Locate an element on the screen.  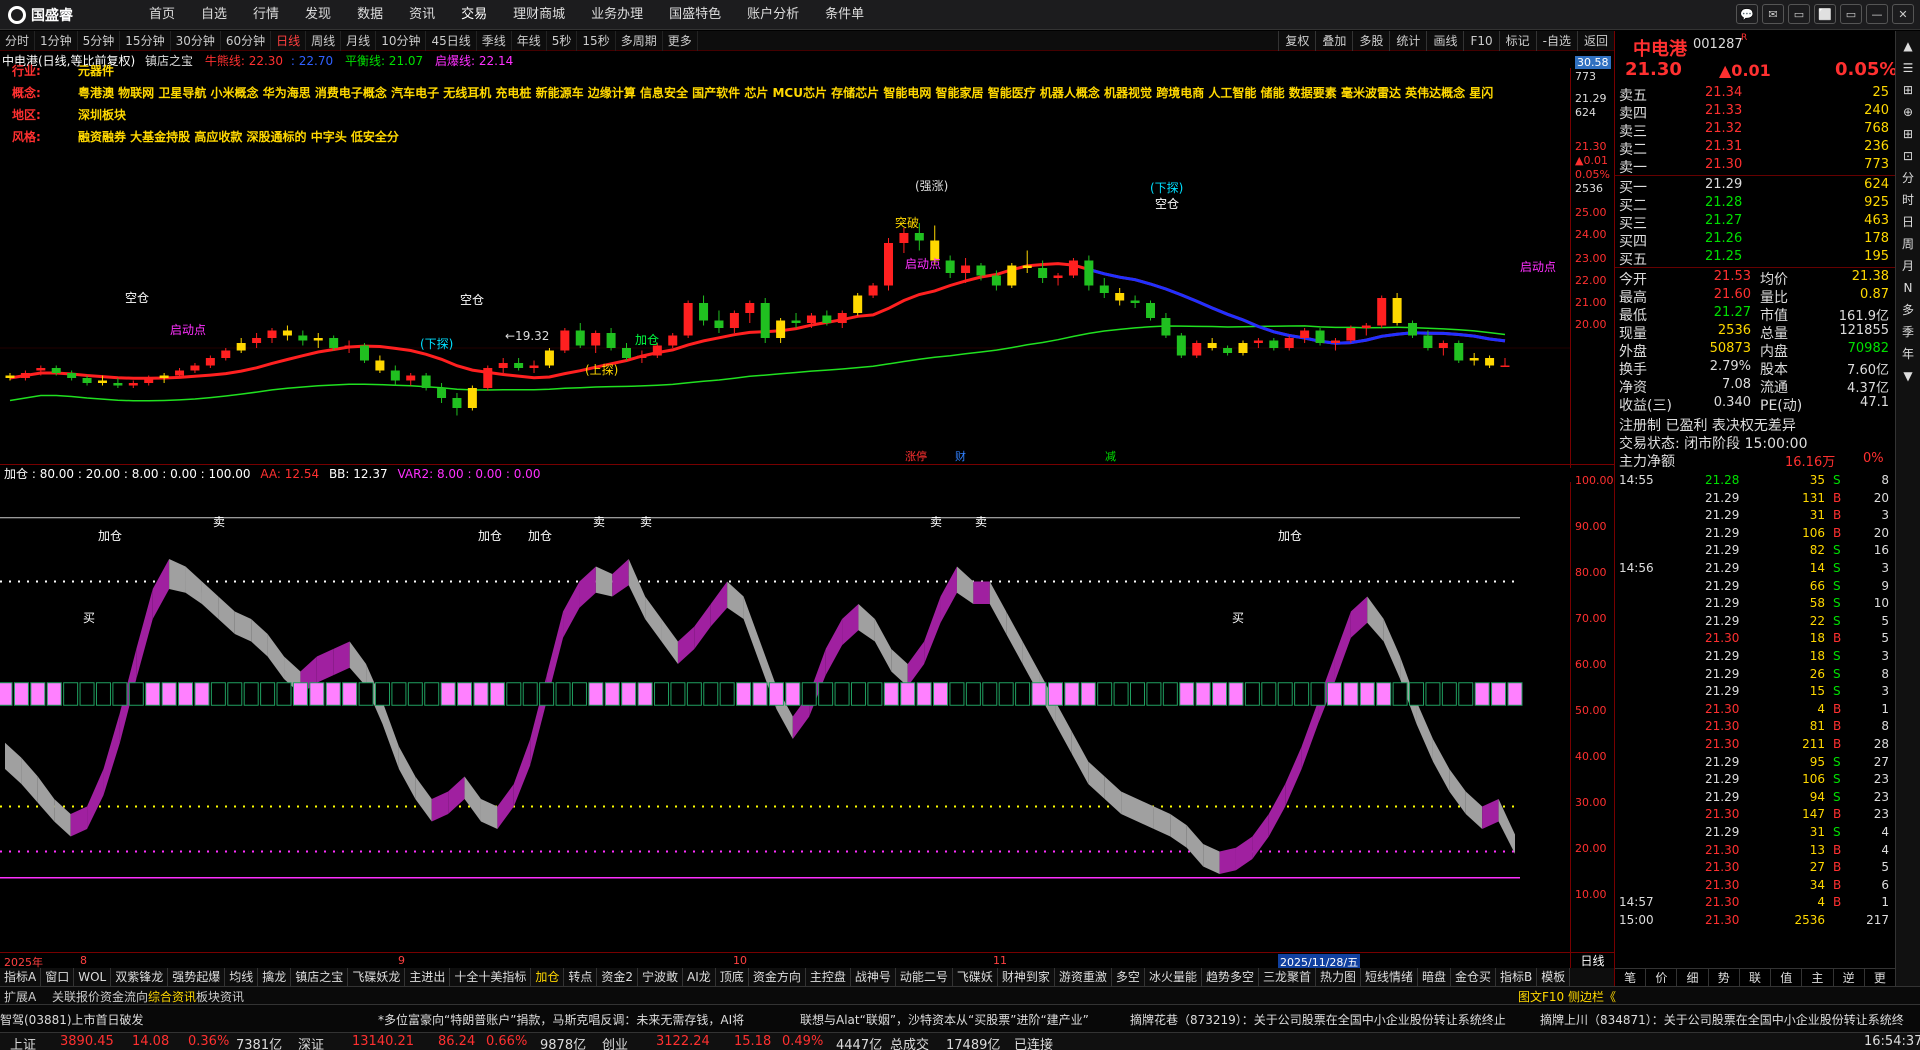
indicator-tab: 暗盘 is located at coordinates (1435, 977).